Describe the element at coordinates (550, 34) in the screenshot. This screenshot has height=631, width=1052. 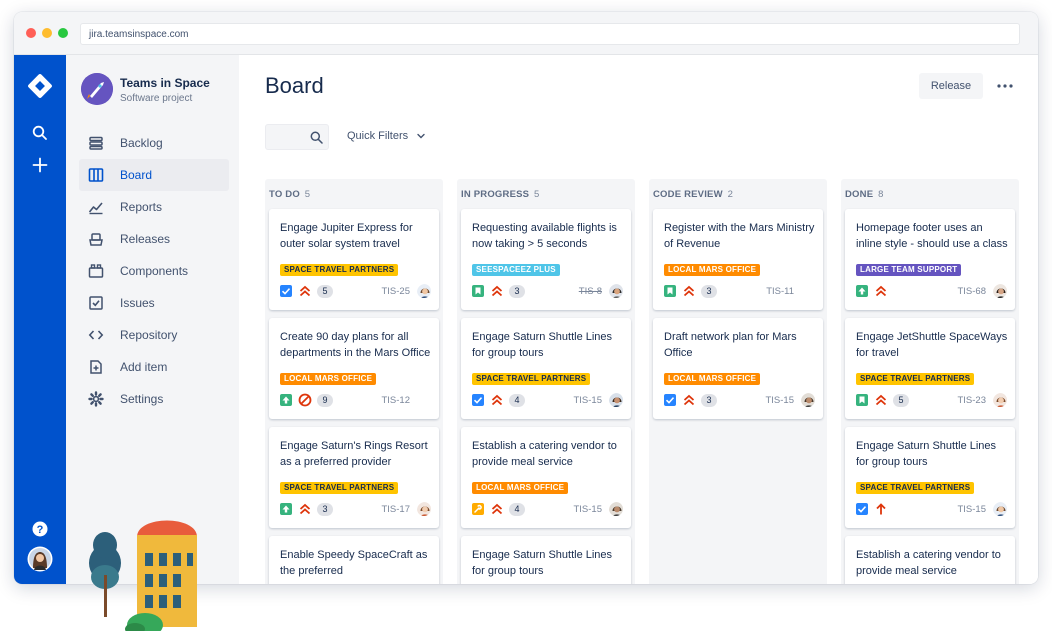
I see `address-bar: jira.teamsinspace.com` at that location.